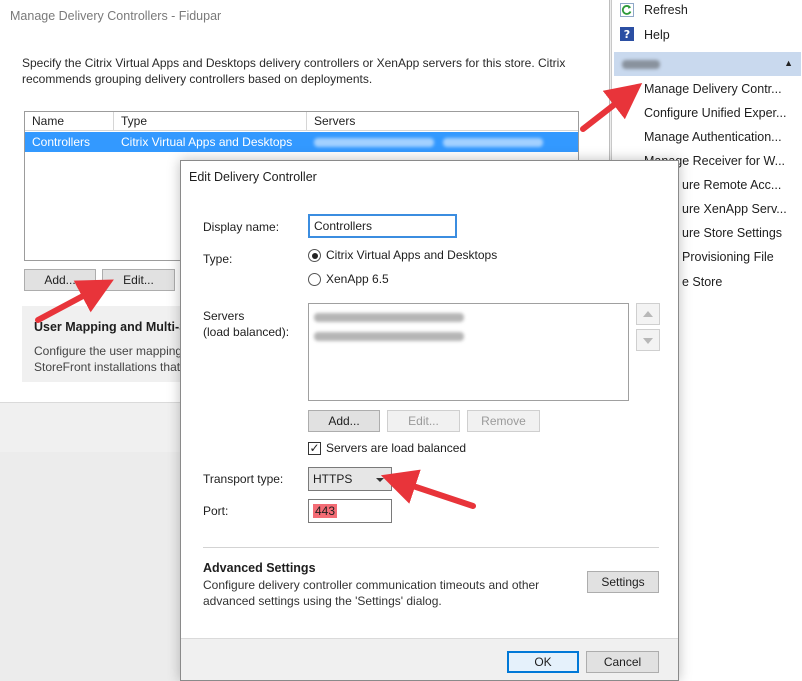 Image resolution: width=802 pixels, height=681 pixels. I want to click on row-type: Citrix Virtual Apps and Desktops, so click(207, 142).